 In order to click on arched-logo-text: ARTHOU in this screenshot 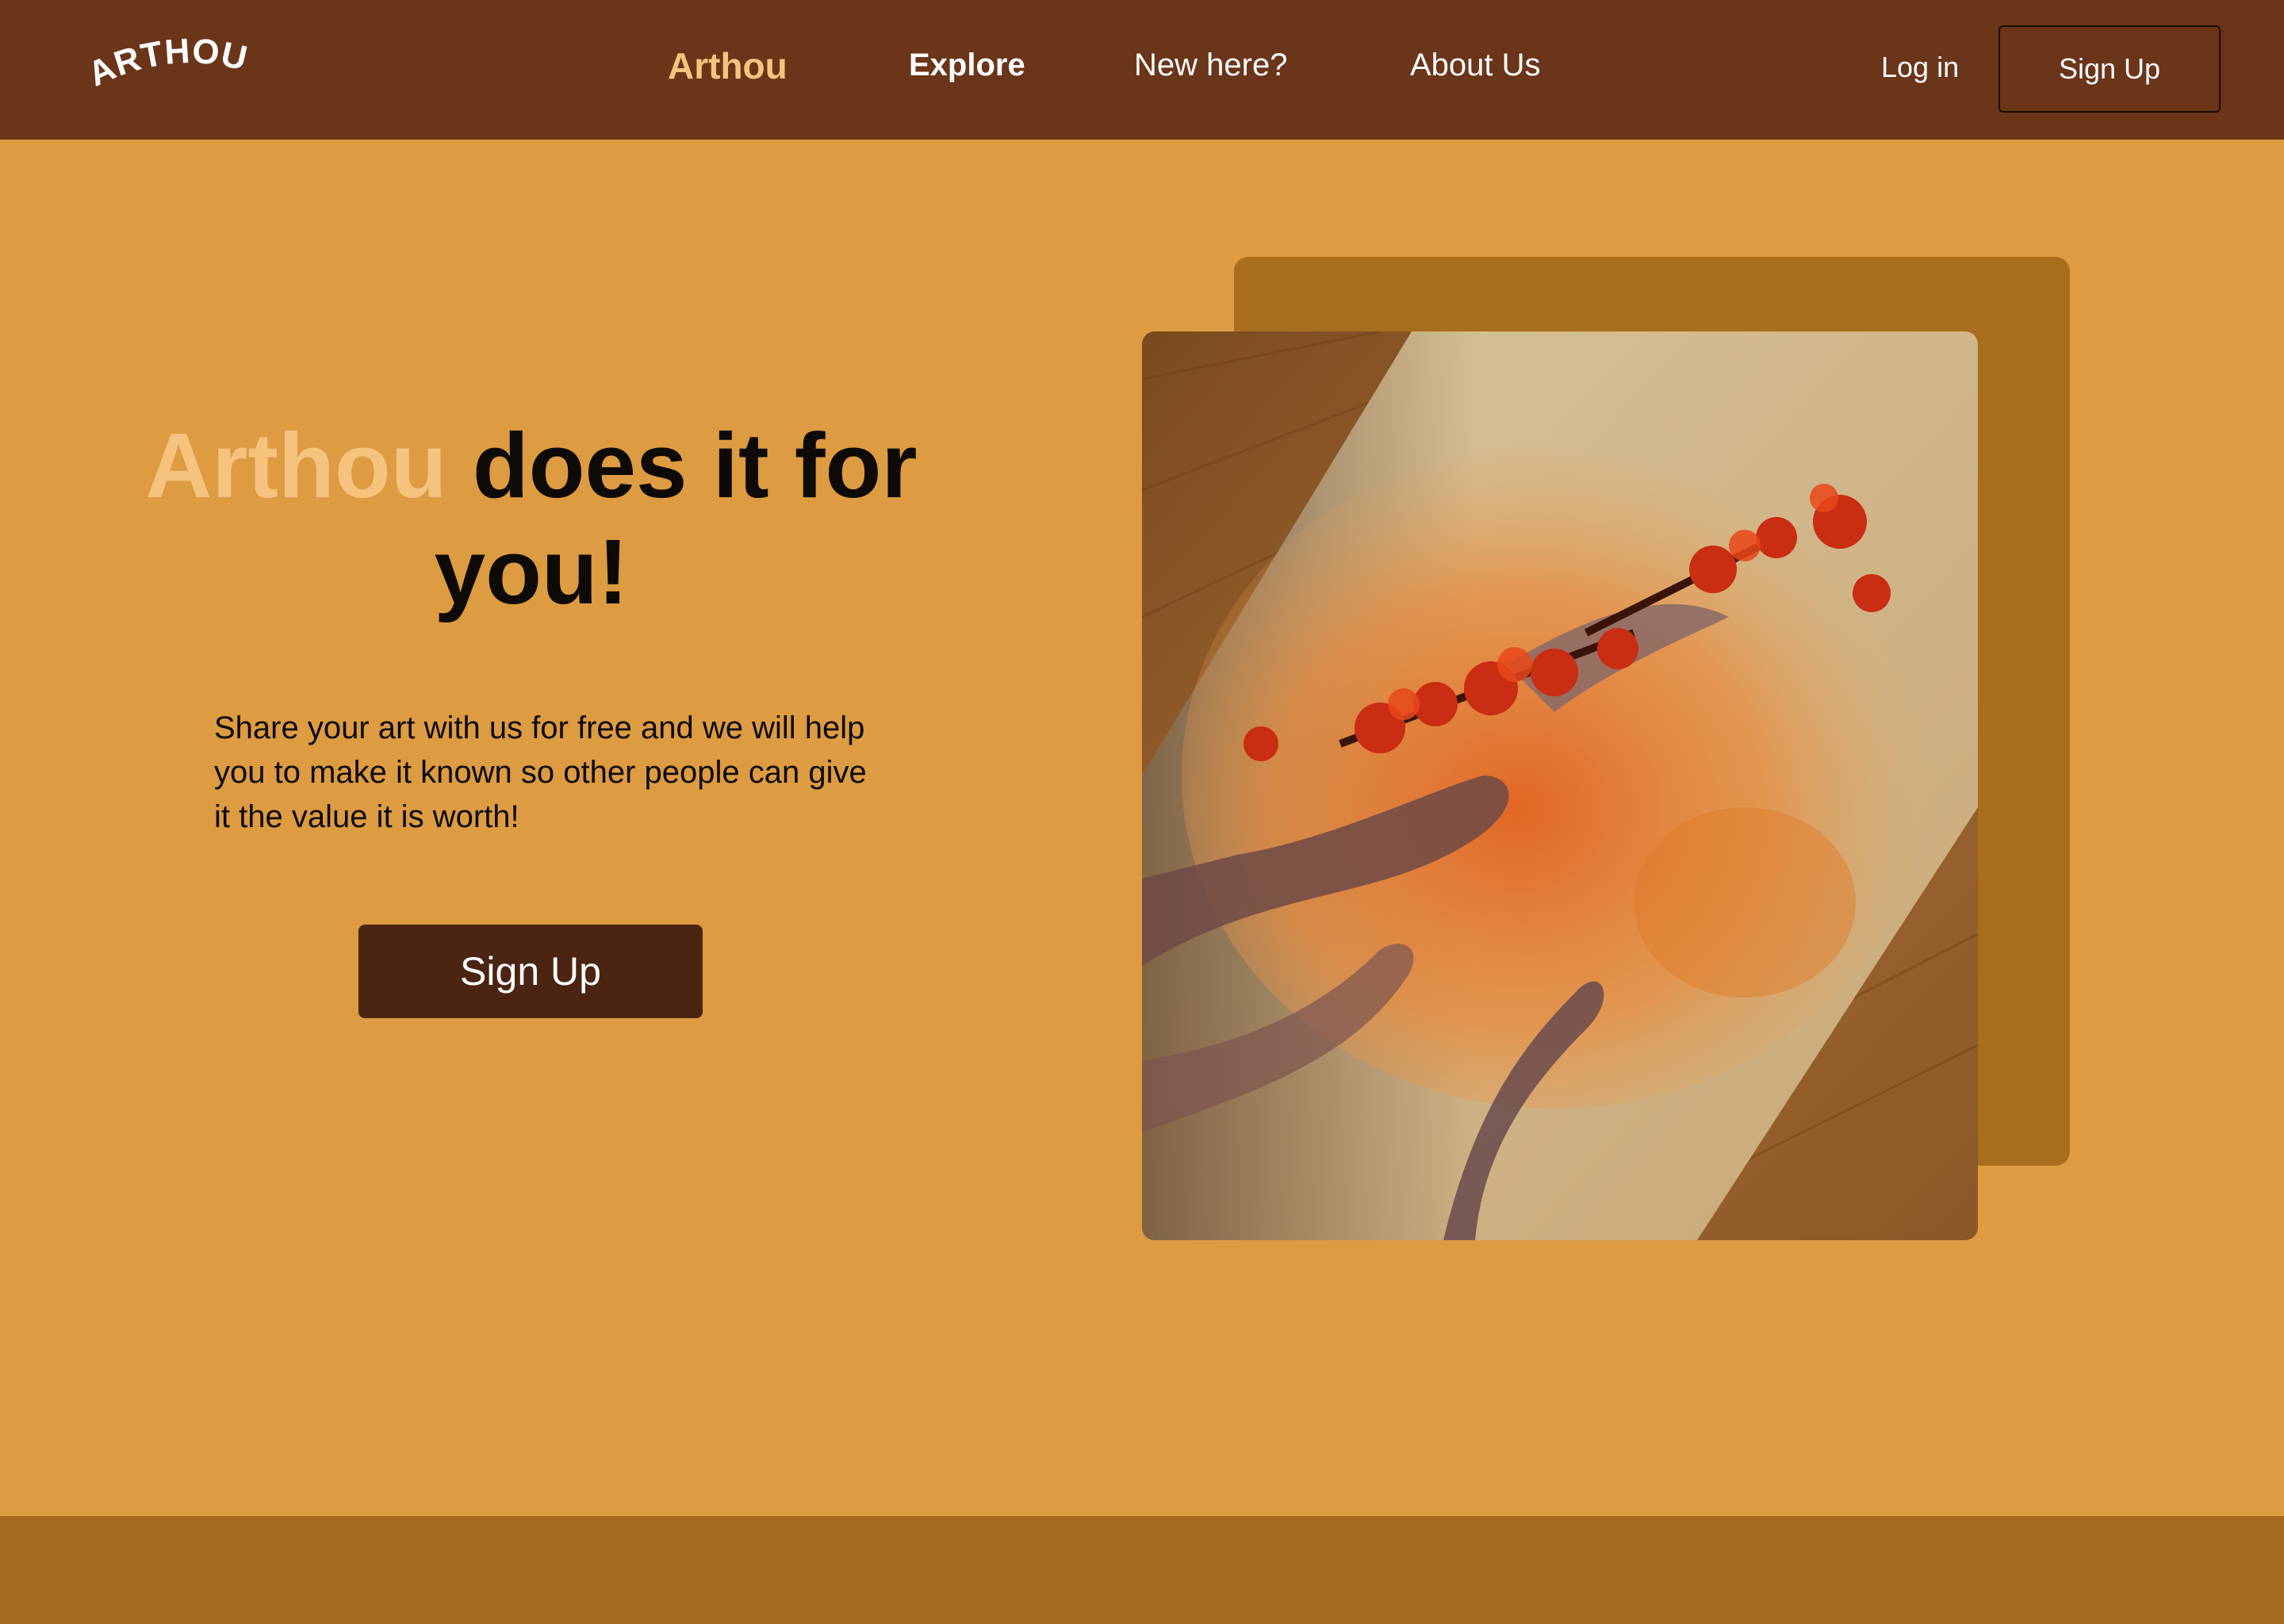, I will do `click(166, 63)`.